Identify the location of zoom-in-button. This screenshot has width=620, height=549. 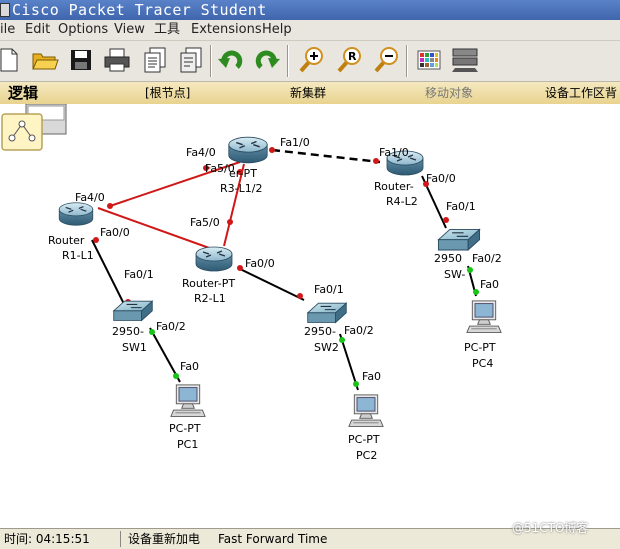
(311, 60).